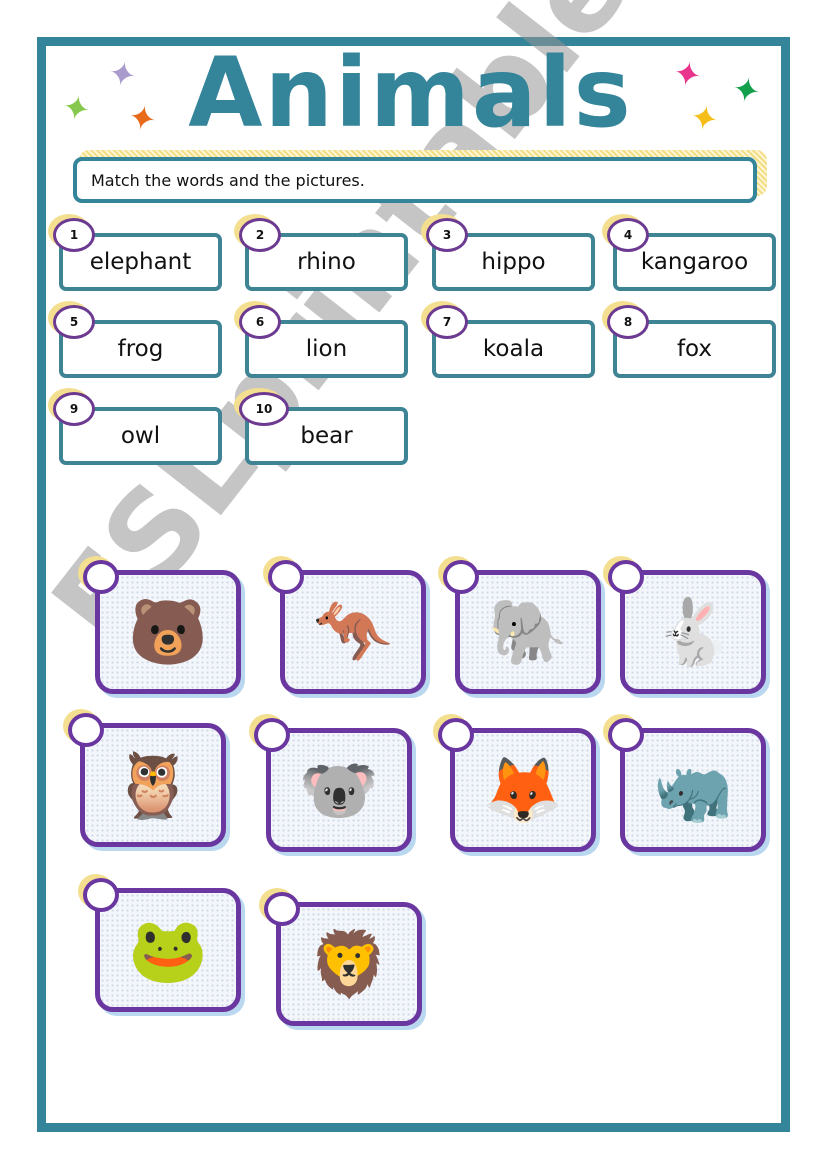 Image resolution: width=821 pixels, height=1169 pixels. Describe the element at coordinates (447, 235) in the screenshot. I see `word-number-badge: 3` at that location.